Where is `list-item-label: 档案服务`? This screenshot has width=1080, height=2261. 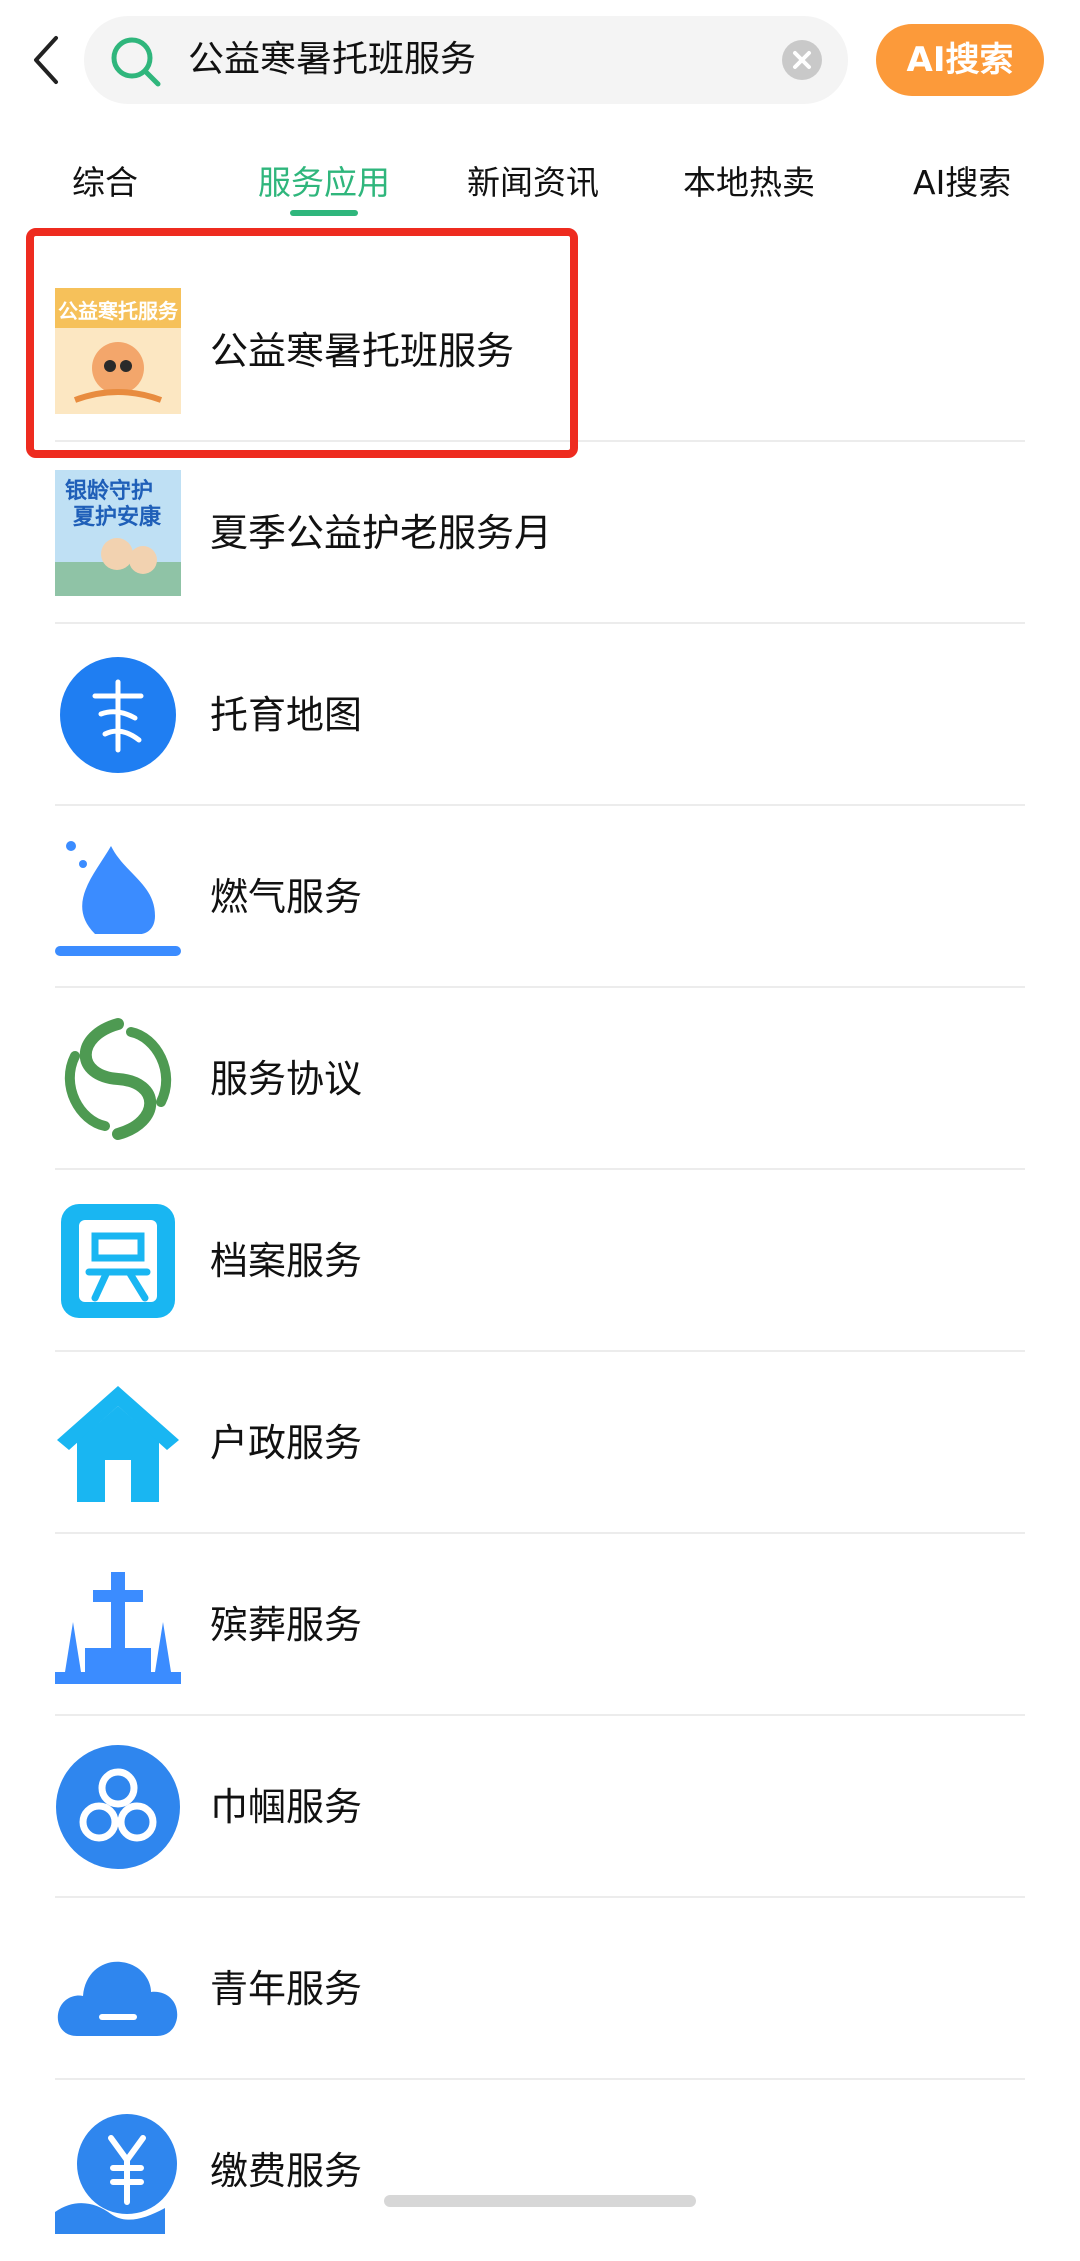
list-item-label: 档案服务 is located at coordinates (286, 1261).